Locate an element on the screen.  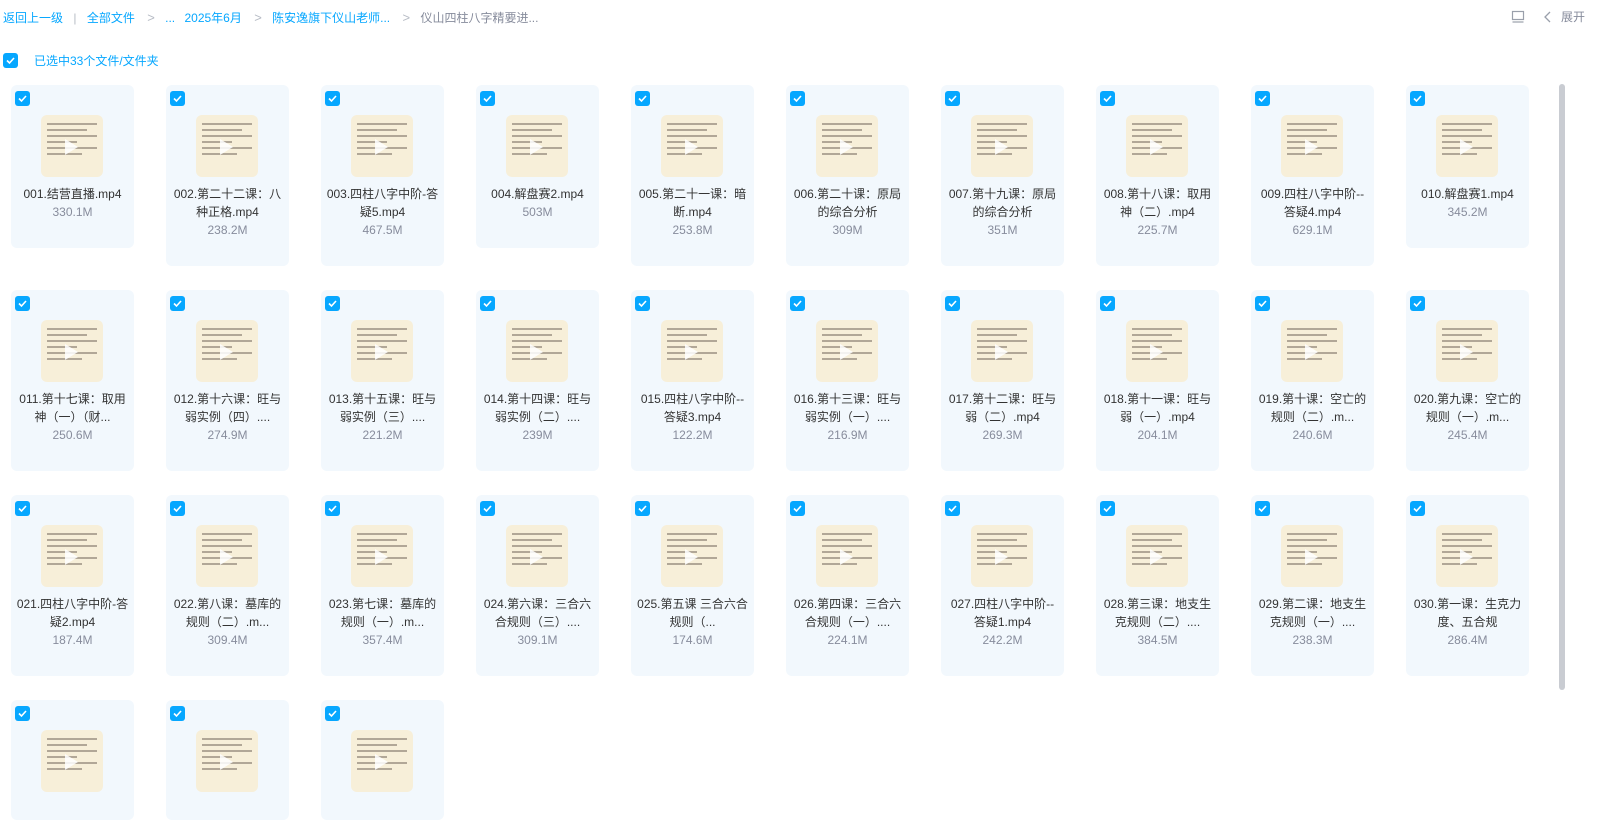
file-card: 024.第六课：三合六合规则（三）.... 309.1M is located at coordinates (537, 585).